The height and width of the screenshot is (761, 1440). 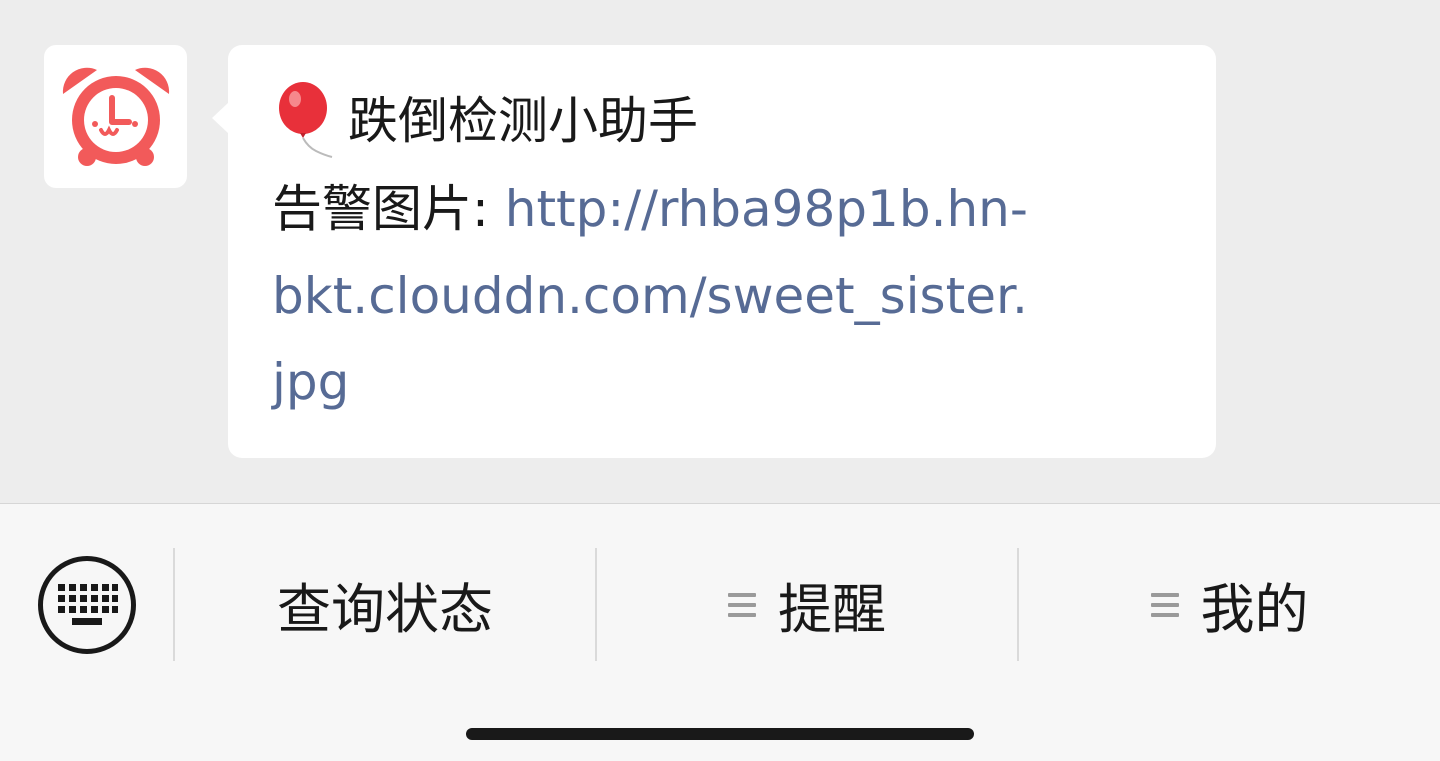 I want to click on menu-item-query-status: 查询状态, so click(x=385, y=604).